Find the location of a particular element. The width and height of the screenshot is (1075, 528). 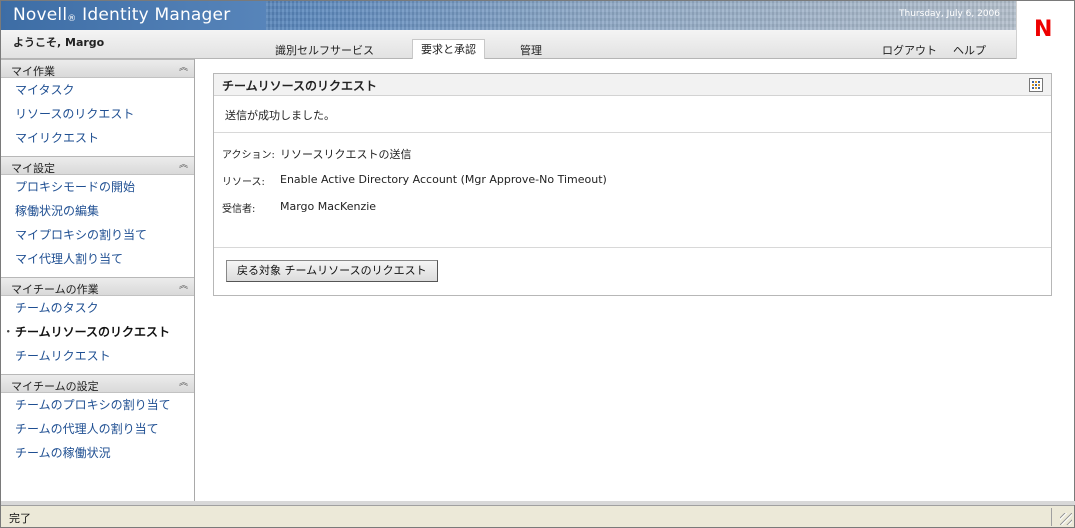

sidebar-item-my-tasks: マイタスク is located at coordinates (97, 90).